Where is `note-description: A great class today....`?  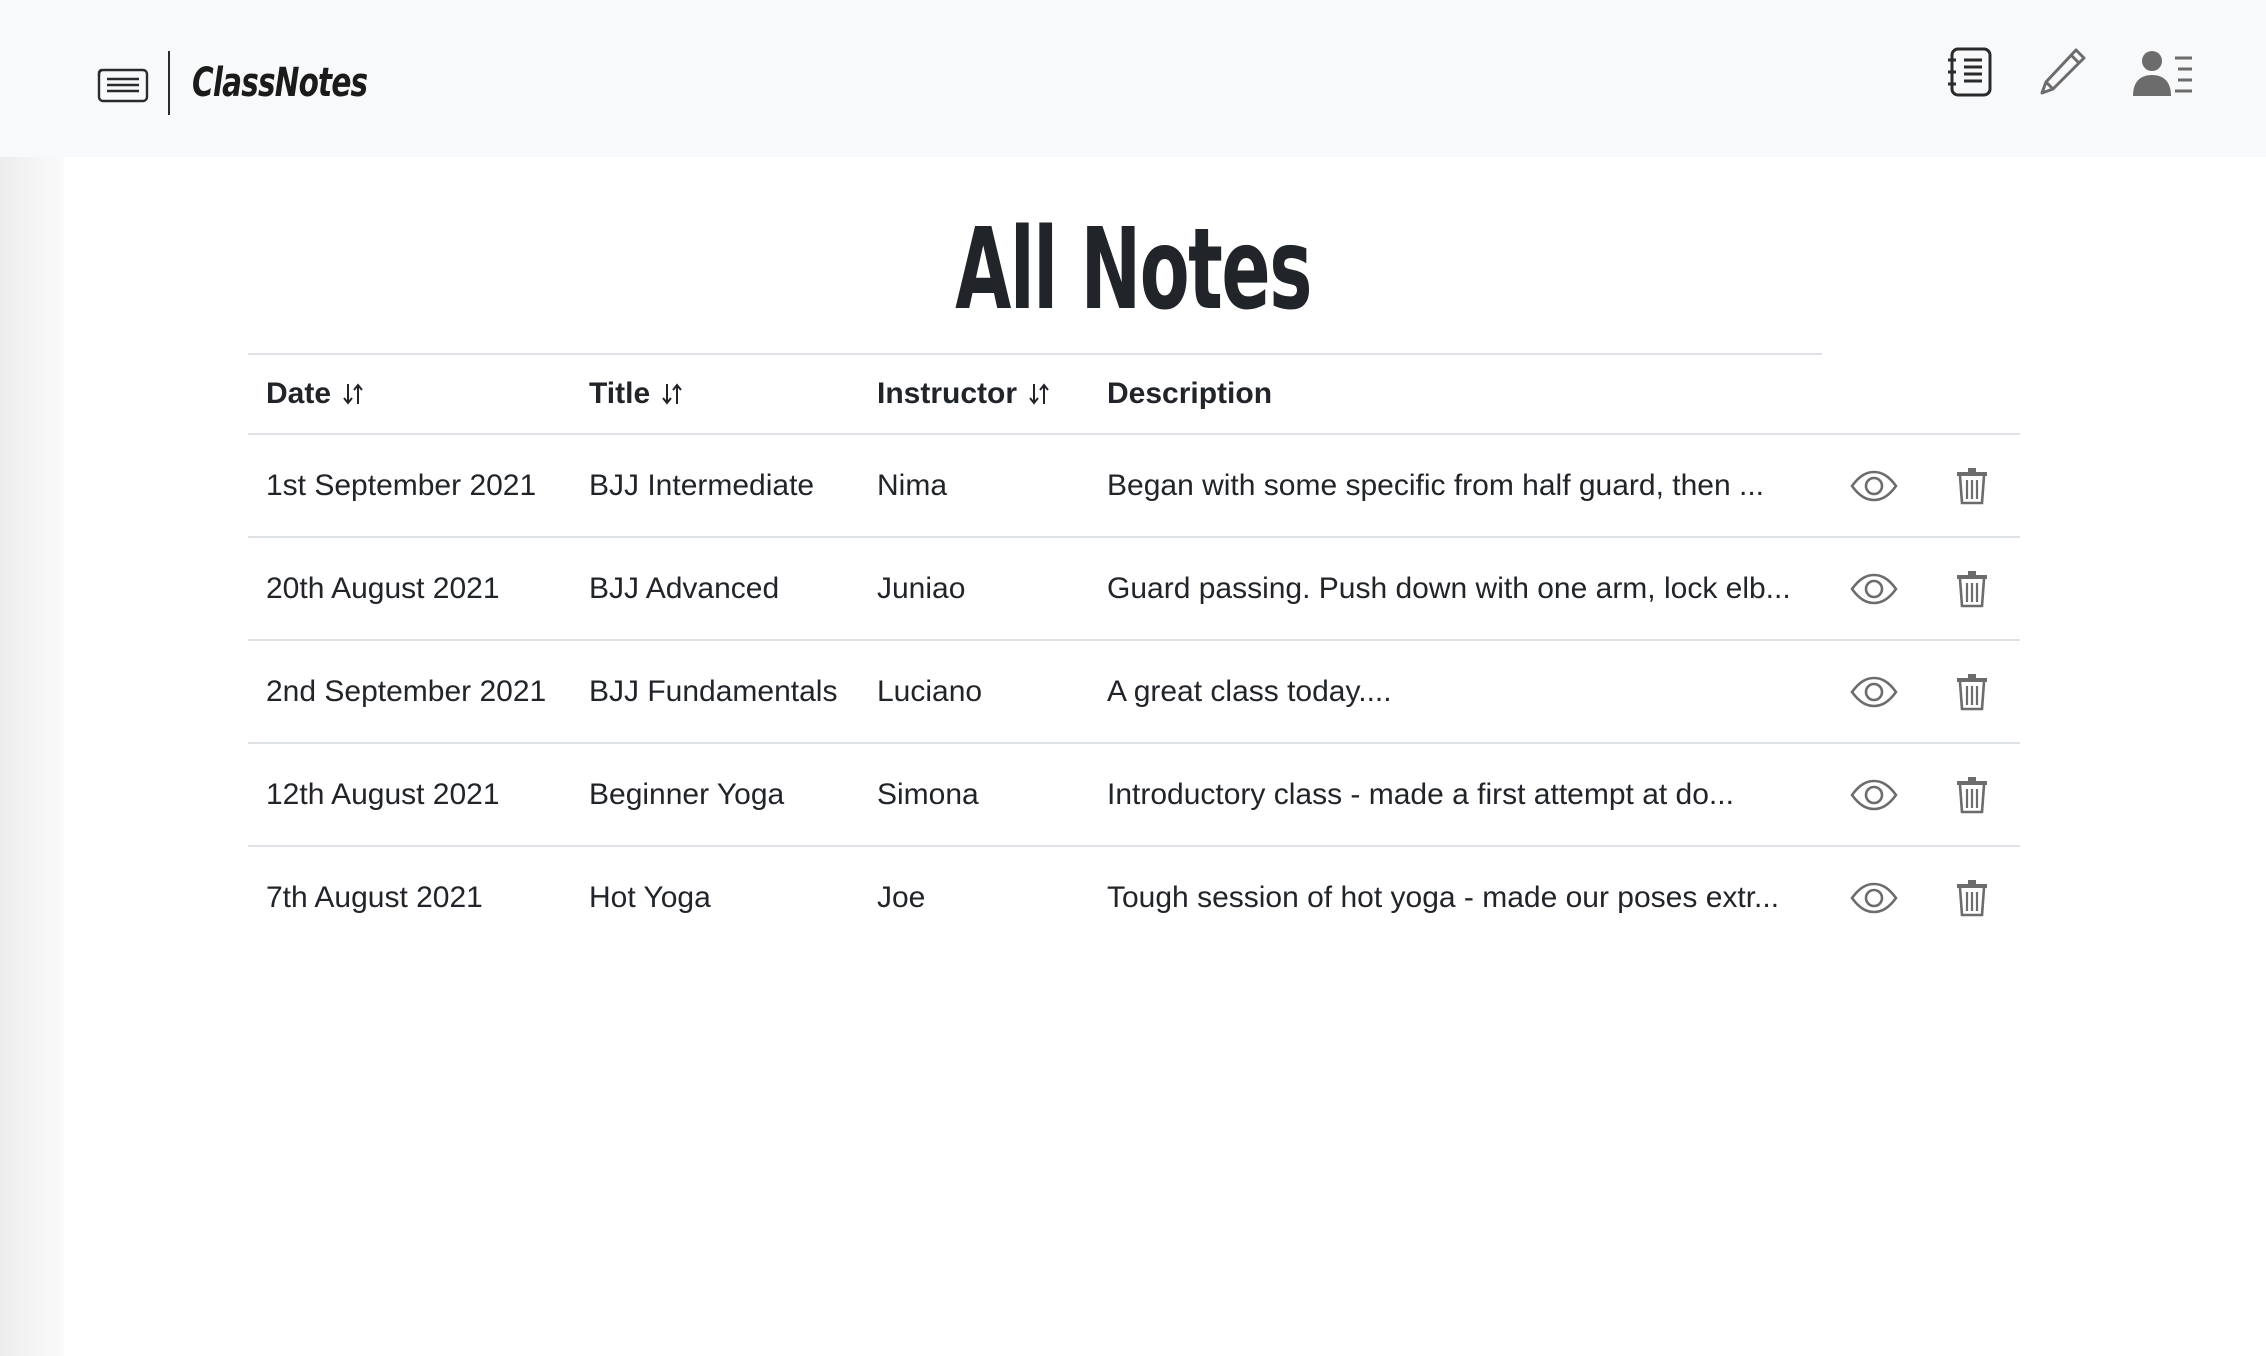
note-description: A great class today.... is located at coordinates (1249, 691).